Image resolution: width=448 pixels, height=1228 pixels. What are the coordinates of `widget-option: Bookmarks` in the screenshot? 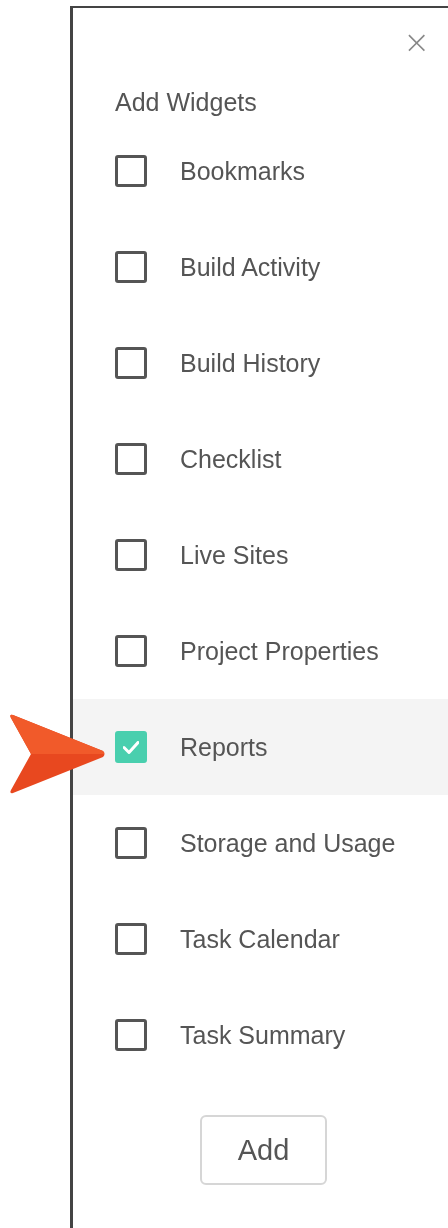 It's located at (260, 171).